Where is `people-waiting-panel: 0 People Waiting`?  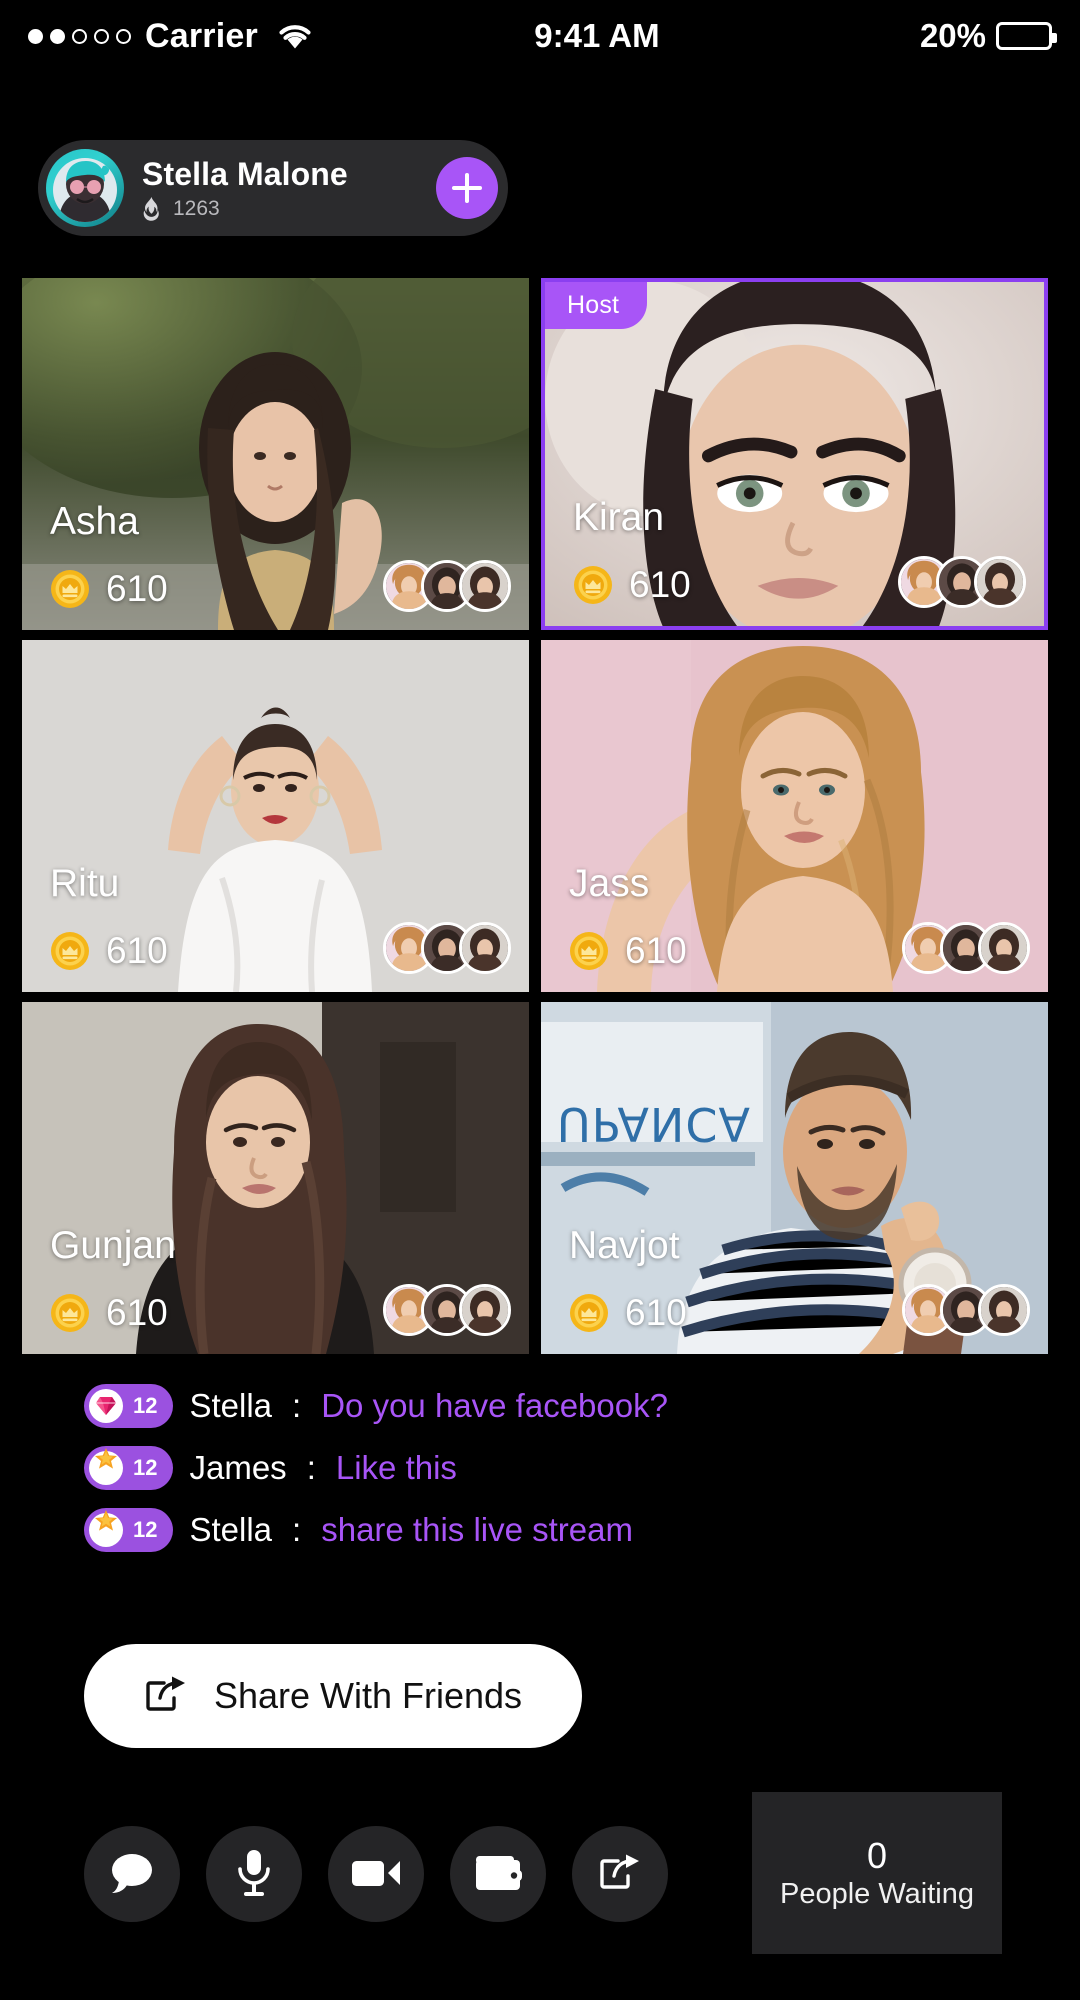 people-waiting-panel: 0 People Waiting is located at coordinates (877, 1873).